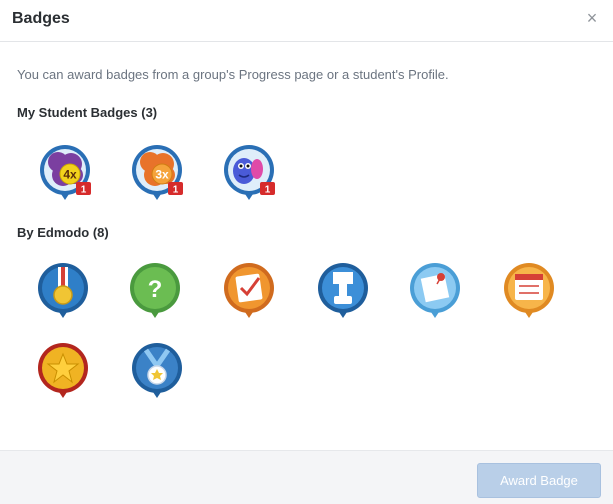  What do you see at coordinates (306, 477) in the screenshot?
I see `dialog-footer: Award Badge` at bounding box center [306, 477].